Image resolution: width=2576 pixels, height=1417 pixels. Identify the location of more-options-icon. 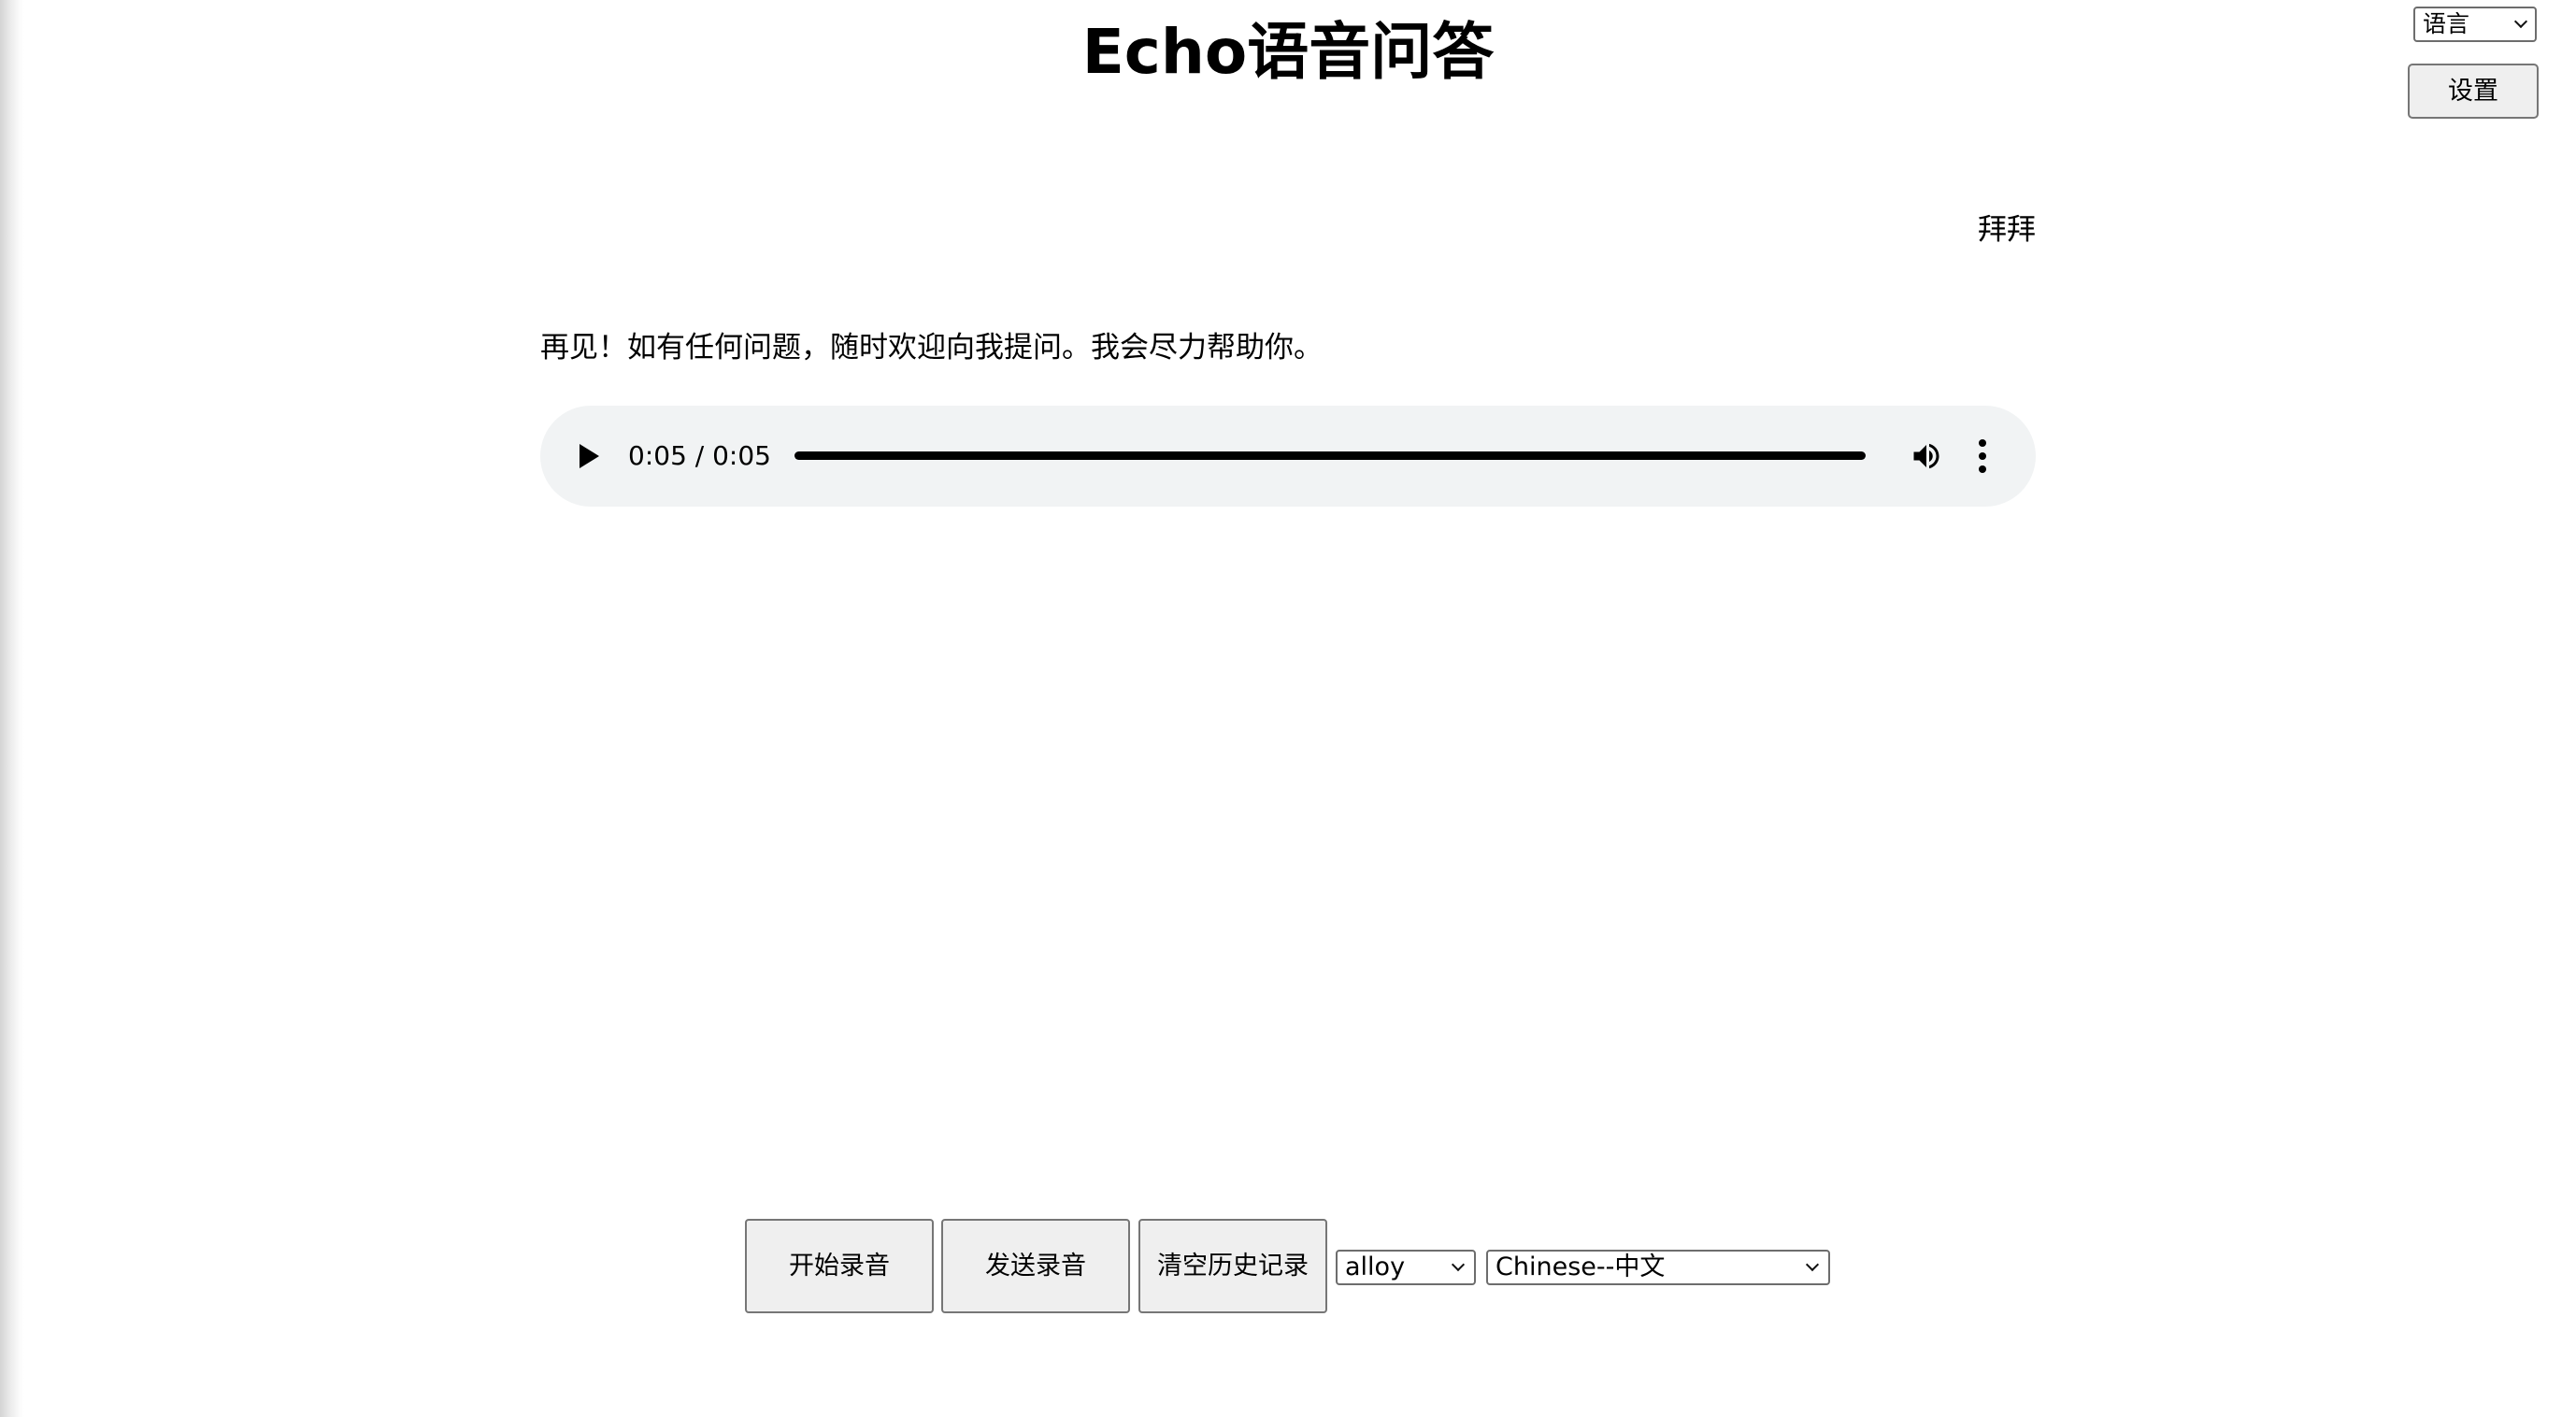
(1982, 456).